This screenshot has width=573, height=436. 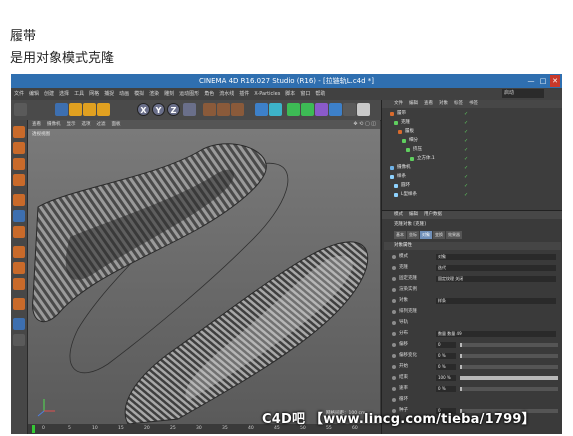 I want to click on environment-icon, so click(x=335, y=109).